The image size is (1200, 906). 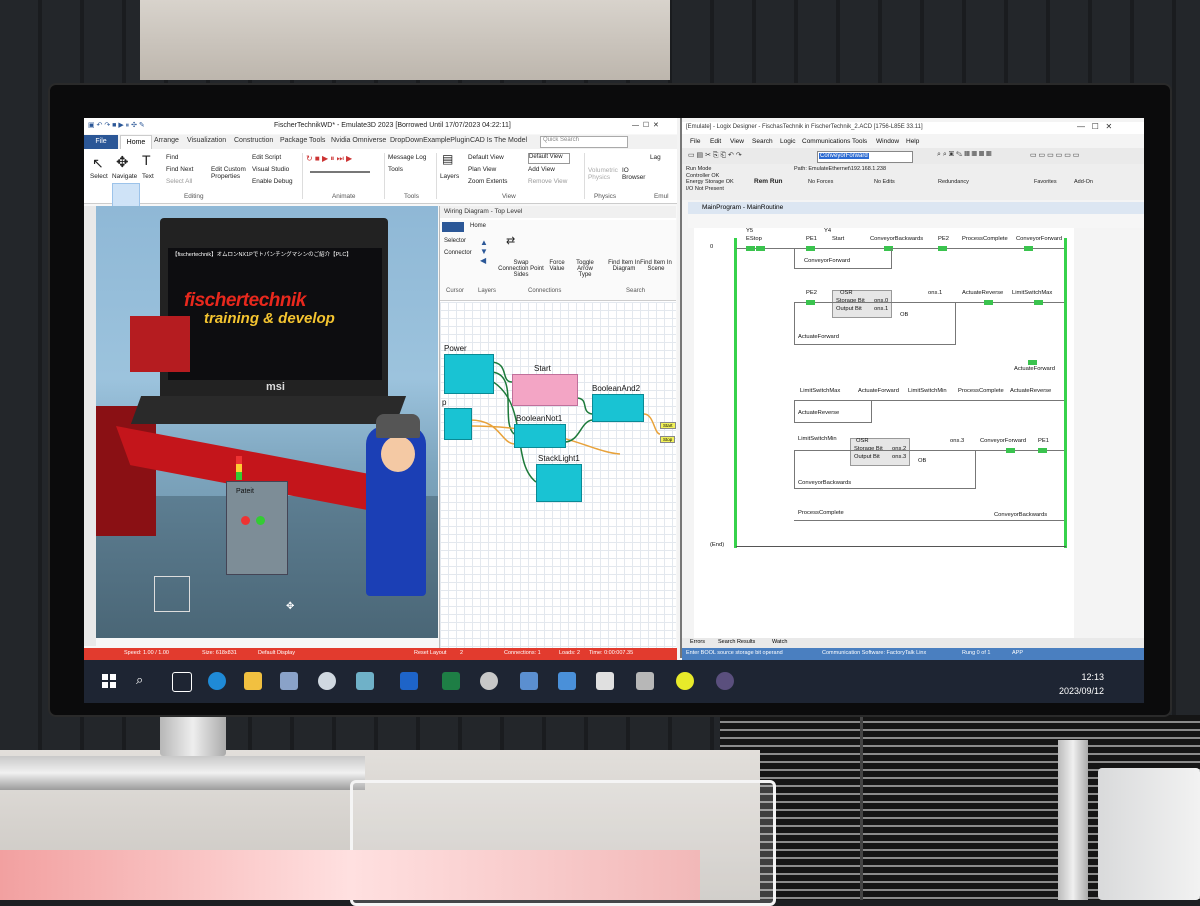 What do you see at coordinates (407, 157) in the screenshot?
I see `message-log-button: Message Log` at bounding box center [407, 157].